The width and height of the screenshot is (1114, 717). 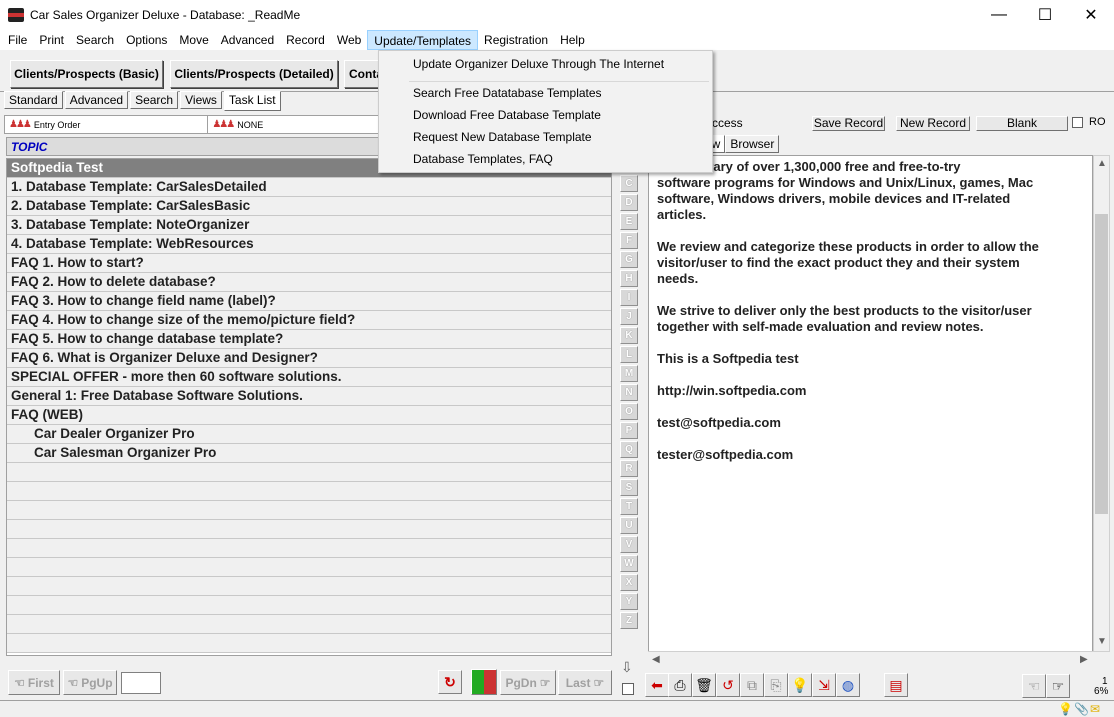 I want to click on menu-web: Web, so click(x=349, y=40).